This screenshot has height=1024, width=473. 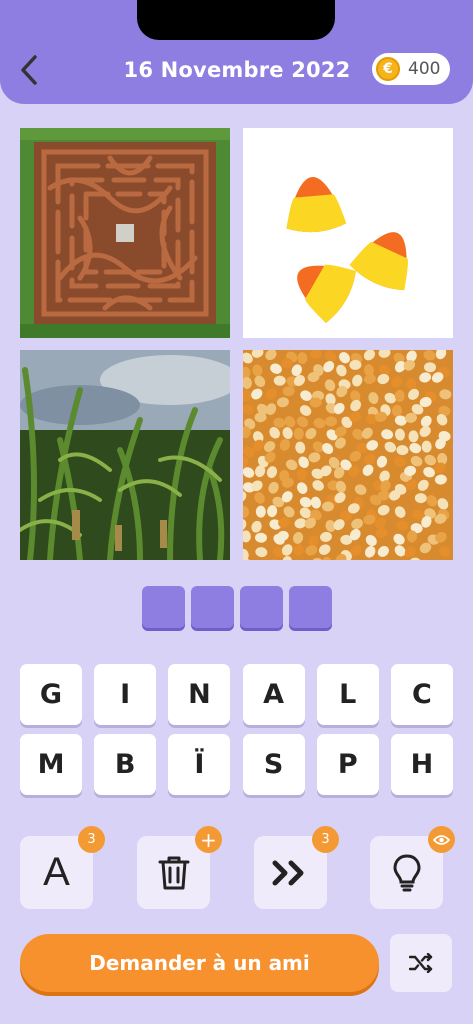 I want to click on letter-key: G, so click(x=51, y=694).